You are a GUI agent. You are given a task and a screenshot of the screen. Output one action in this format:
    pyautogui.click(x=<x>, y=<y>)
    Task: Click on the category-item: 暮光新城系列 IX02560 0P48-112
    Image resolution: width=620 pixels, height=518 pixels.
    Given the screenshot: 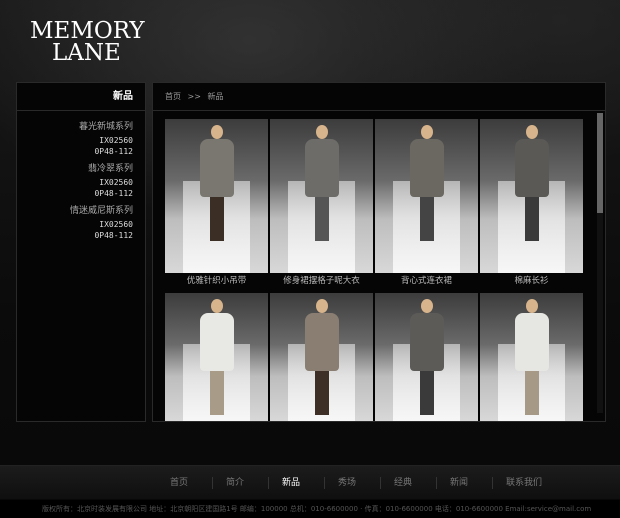 What is the action you would take?
    pyautogui.click(x=75, y=138)
    